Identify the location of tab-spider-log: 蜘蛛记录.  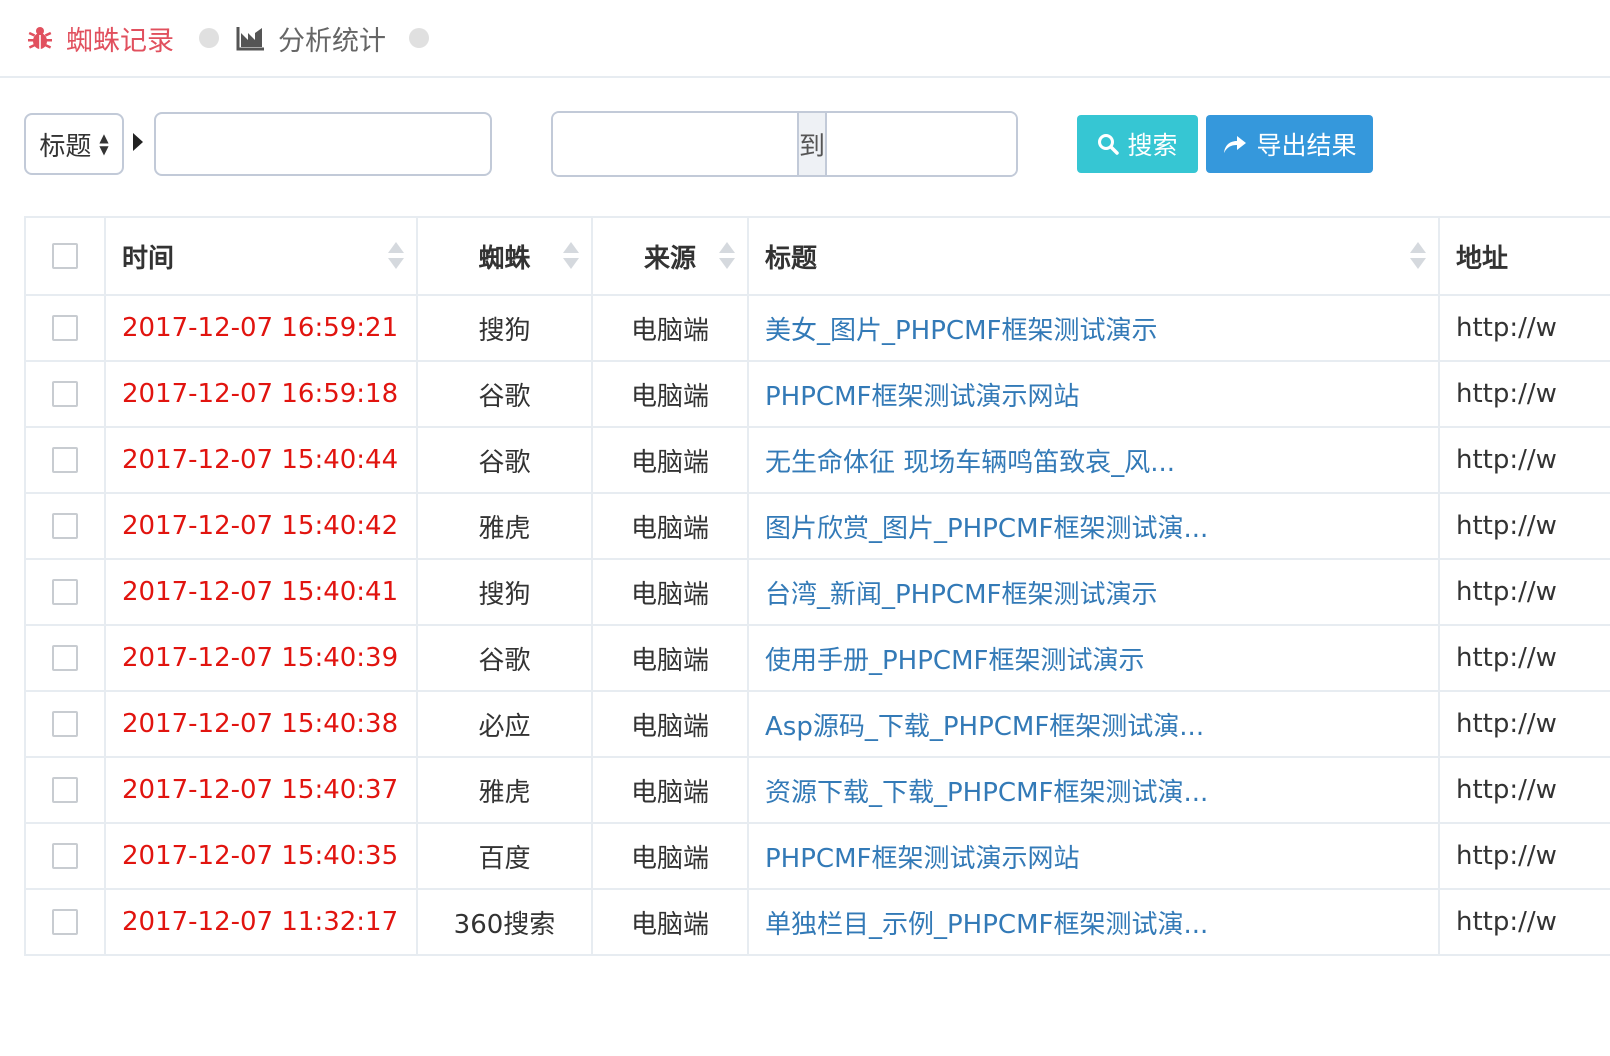
(100, 38).